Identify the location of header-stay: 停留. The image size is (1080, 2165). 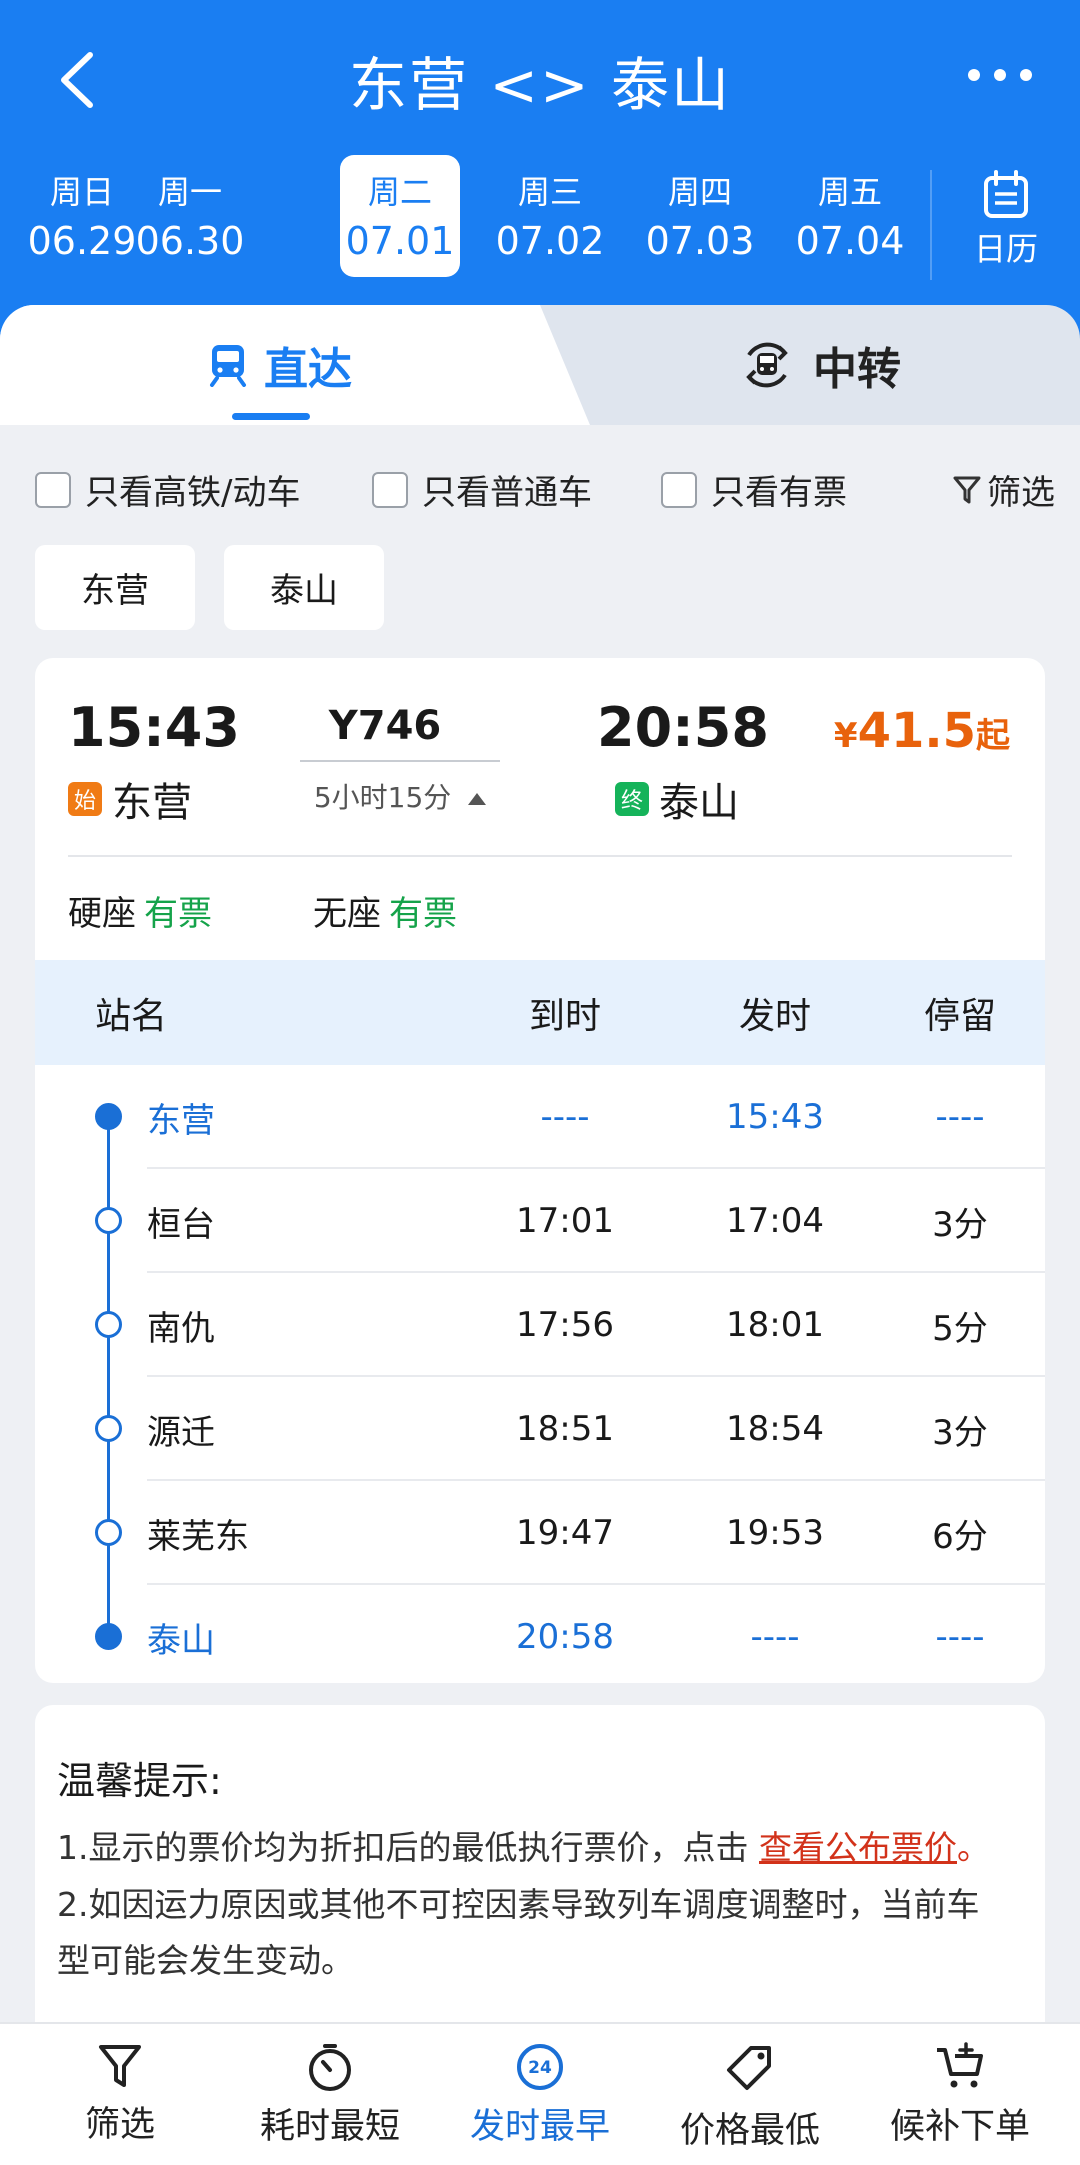
(959, 1016).